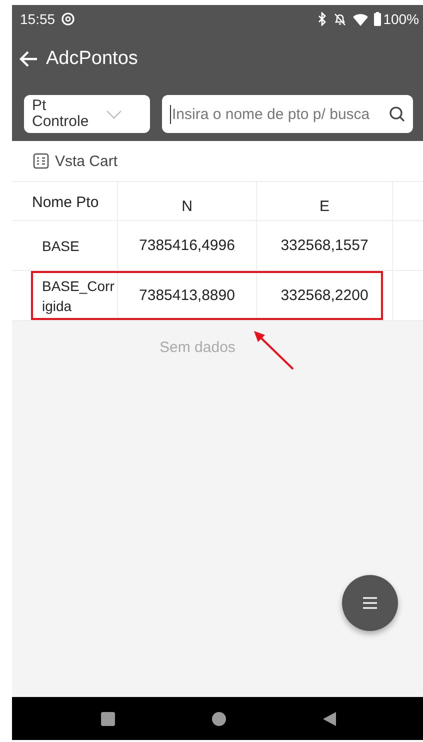 The image size is (423, 742). What do you see at coordinates (187, 245) in the screenshot?
I see `table-cell: 7385416,4996` at bounding box center [187, 245].